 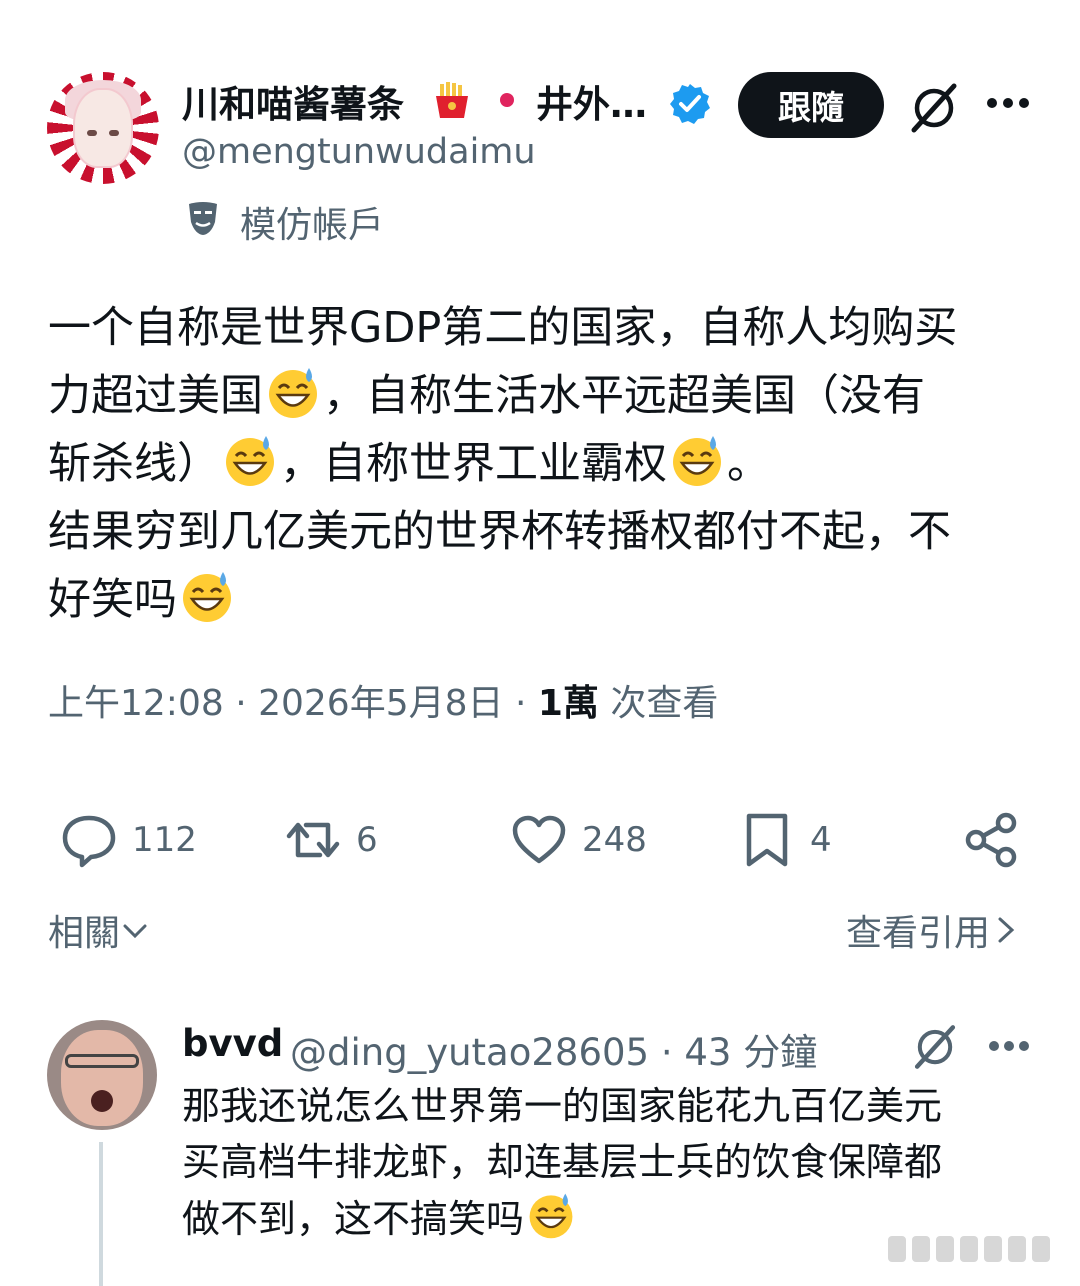 I want to click on parody-account-label: 模仿帳戶, so click(x=312, y=225).